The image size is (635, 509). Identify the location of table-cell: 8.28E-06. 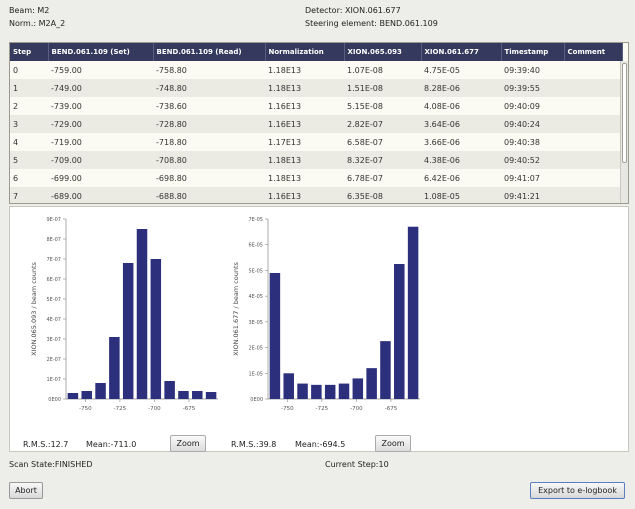
(461, 88).